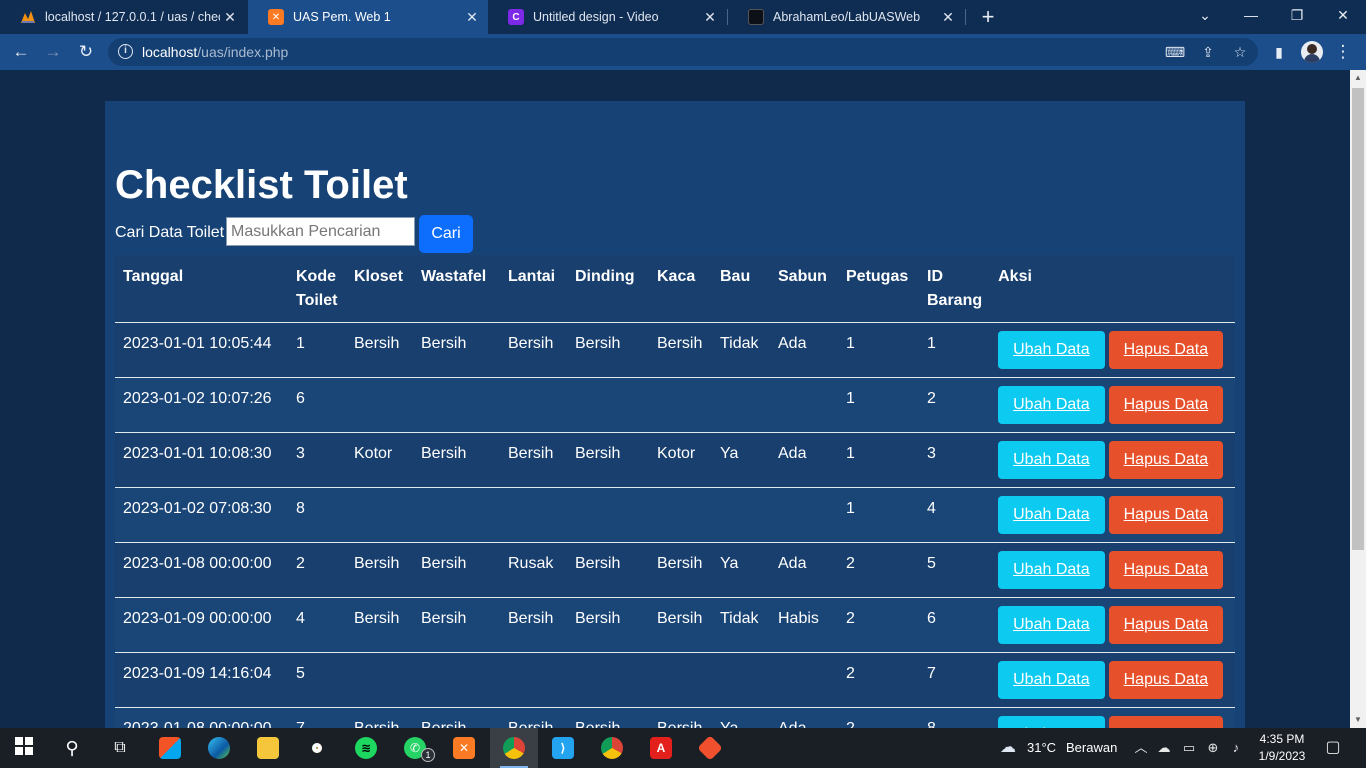 The image size is (1366, 768). I want to click on table-cell: 6, so click(955, 625).